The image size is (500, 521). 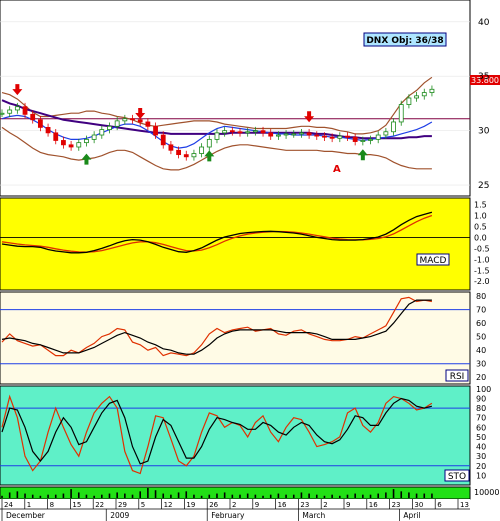 I want to click on macd-y-tick: -2.0, so click(x=482, y=281).